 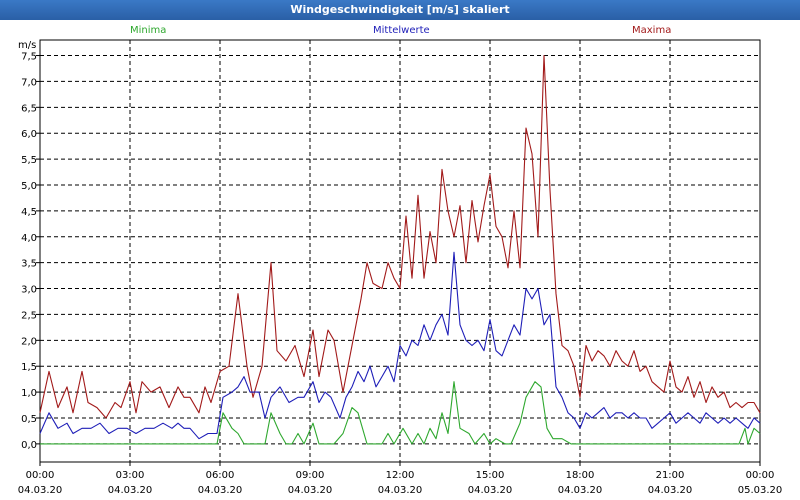 What do you see at coordinates (29, 238) in the screenshot?
I see `y-tick-label: 4,0` at bounding box center [29, 238].